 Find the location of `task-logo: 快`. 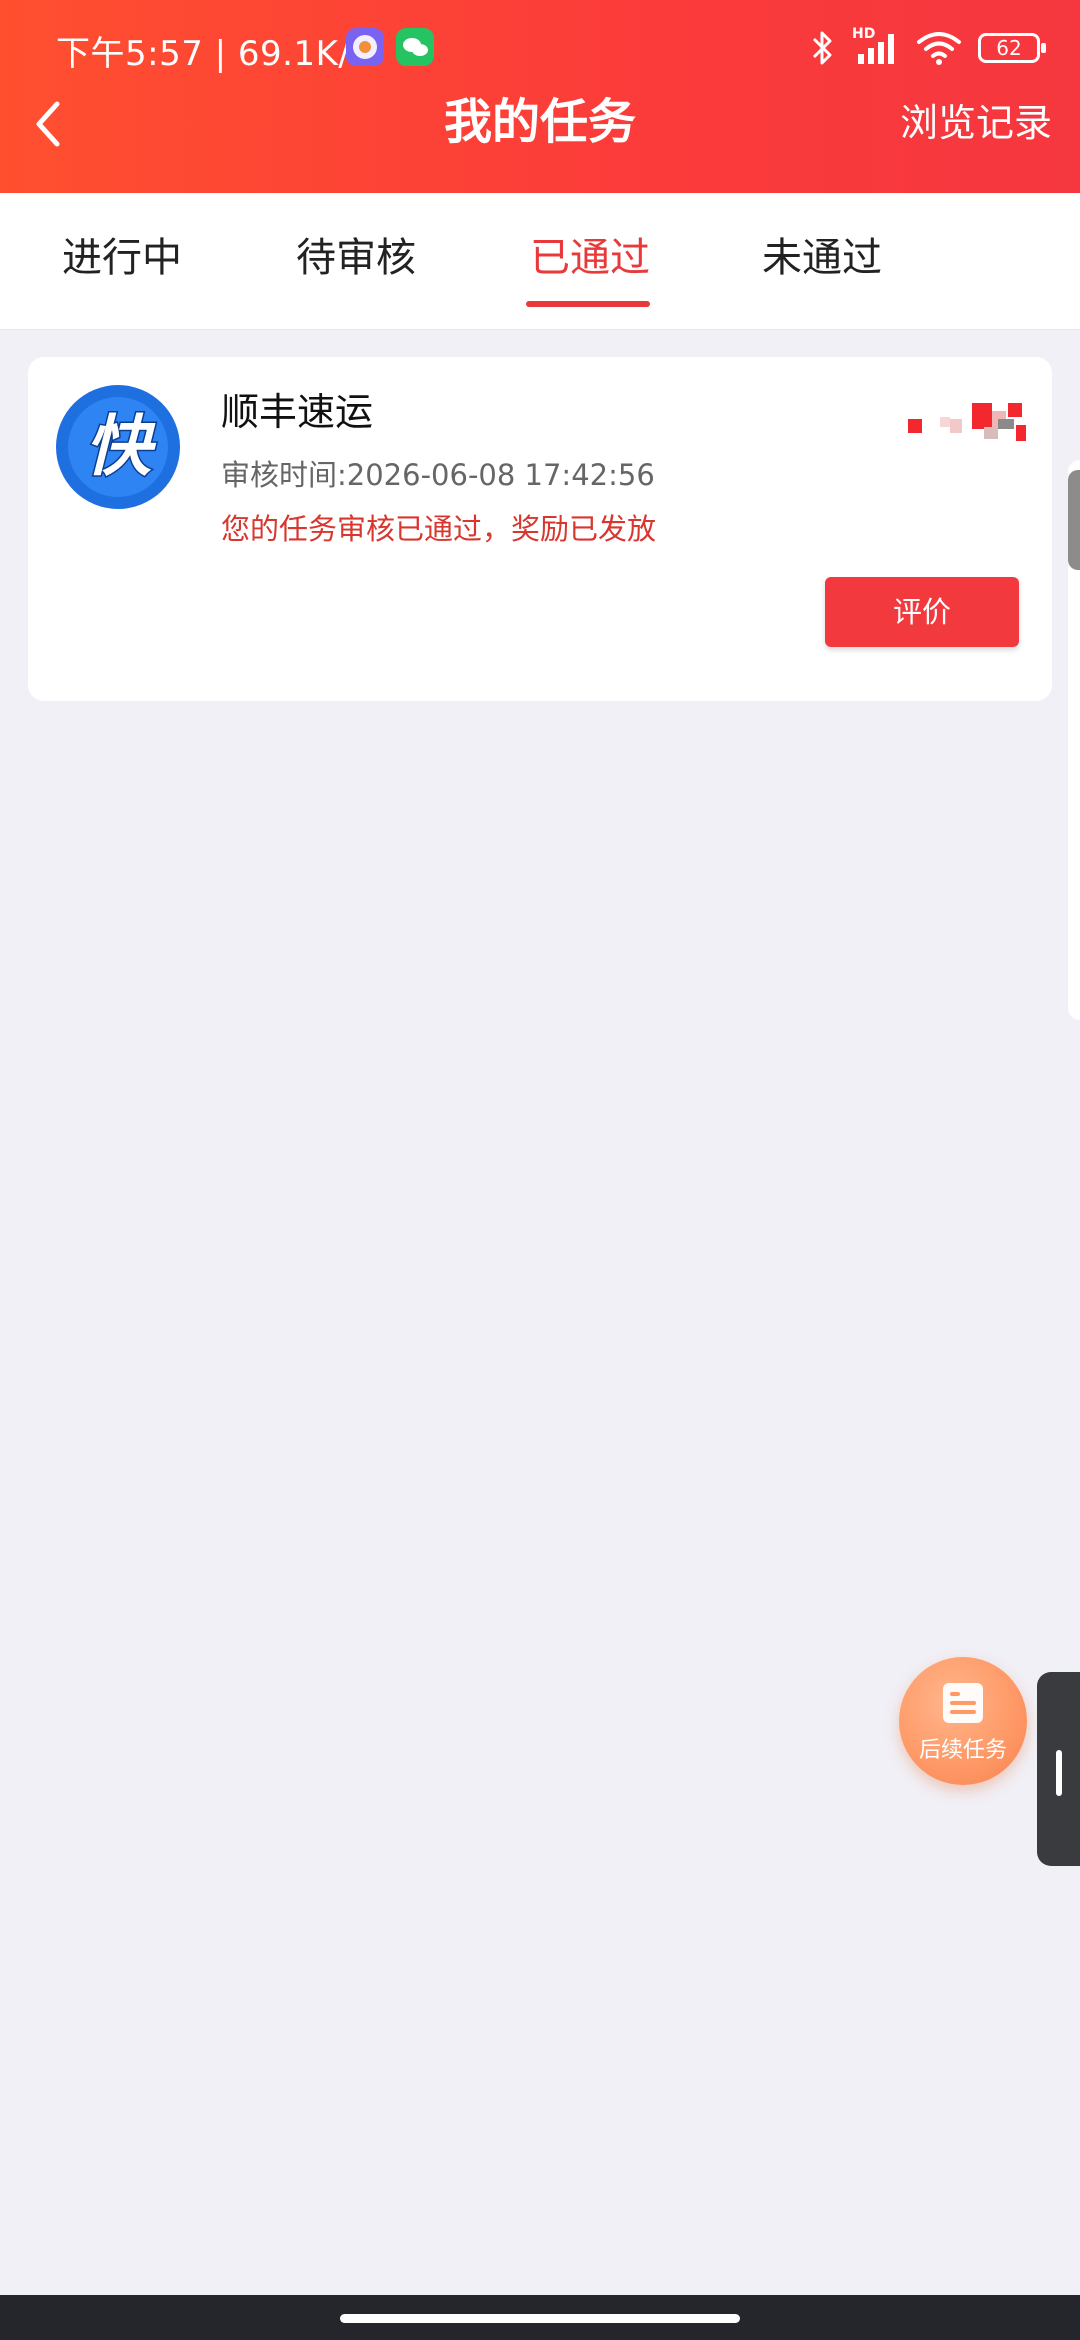

task-logo: 快 is located at coordinates (118, 447).